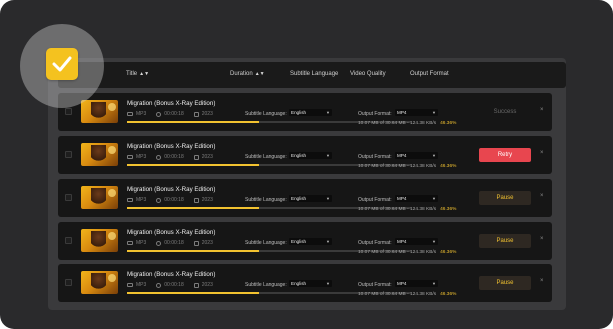 This screenshot has height=329, width=613. I want to click on retry-button: Retry, so click(505, 155).